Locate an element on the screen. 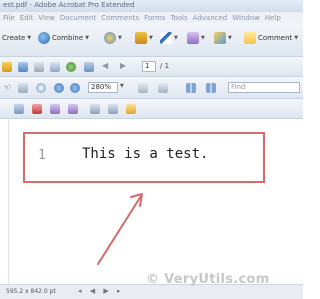  fit-width-icon is located at coordinates (163, 88).